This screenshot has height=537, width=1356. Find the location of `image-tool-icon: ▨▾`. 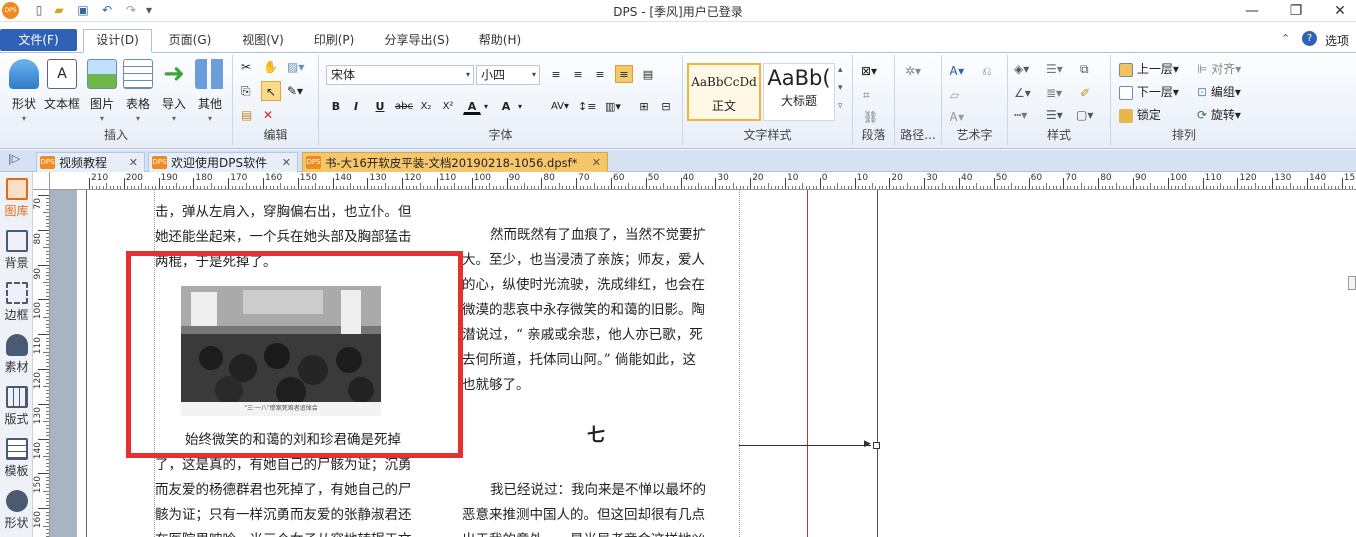

image-tool-icon: ▨▾ is located at coordinates (295, 67).